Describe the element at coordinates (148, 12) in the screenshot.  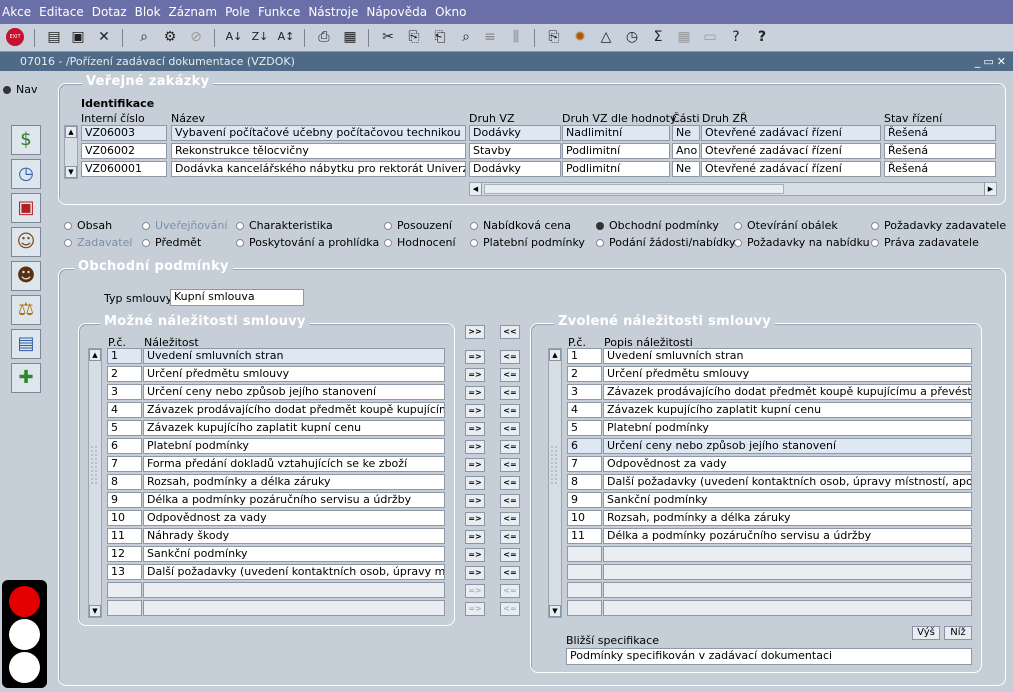
I see `menu-blok: Blok` at that location.